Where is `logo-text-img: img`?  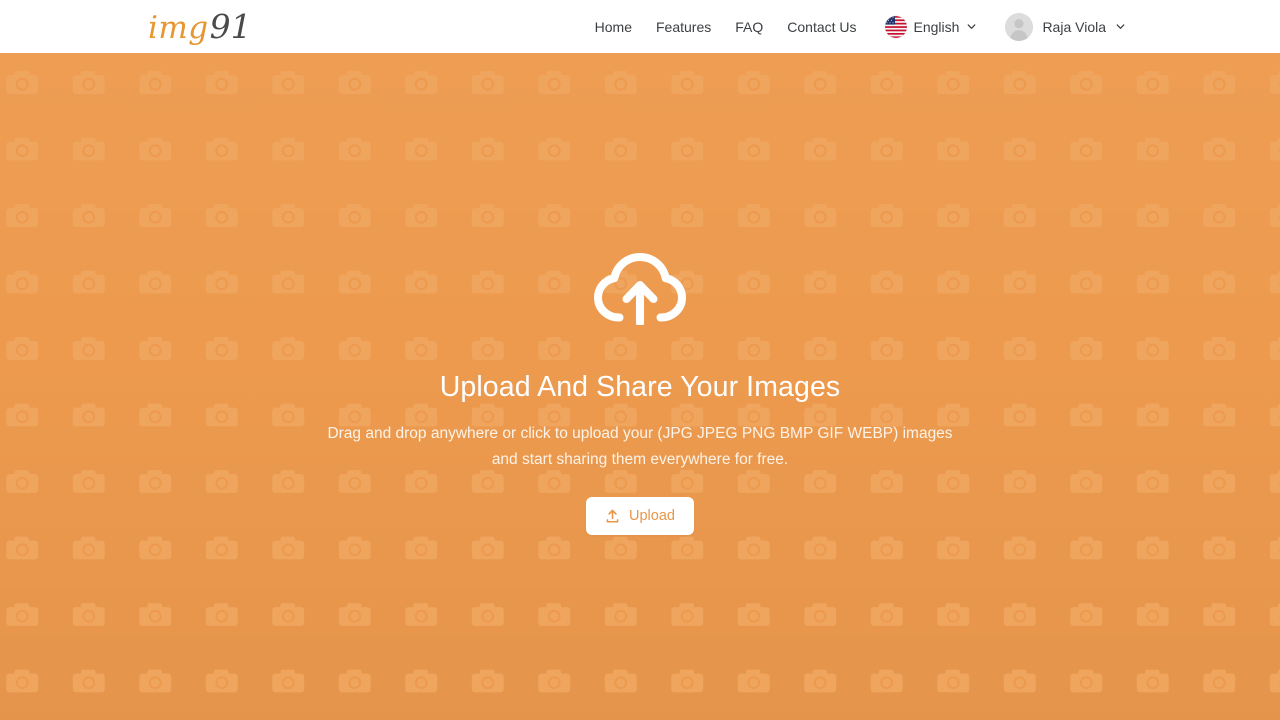 logo-text-img: img is located at coordinates (178, 27).